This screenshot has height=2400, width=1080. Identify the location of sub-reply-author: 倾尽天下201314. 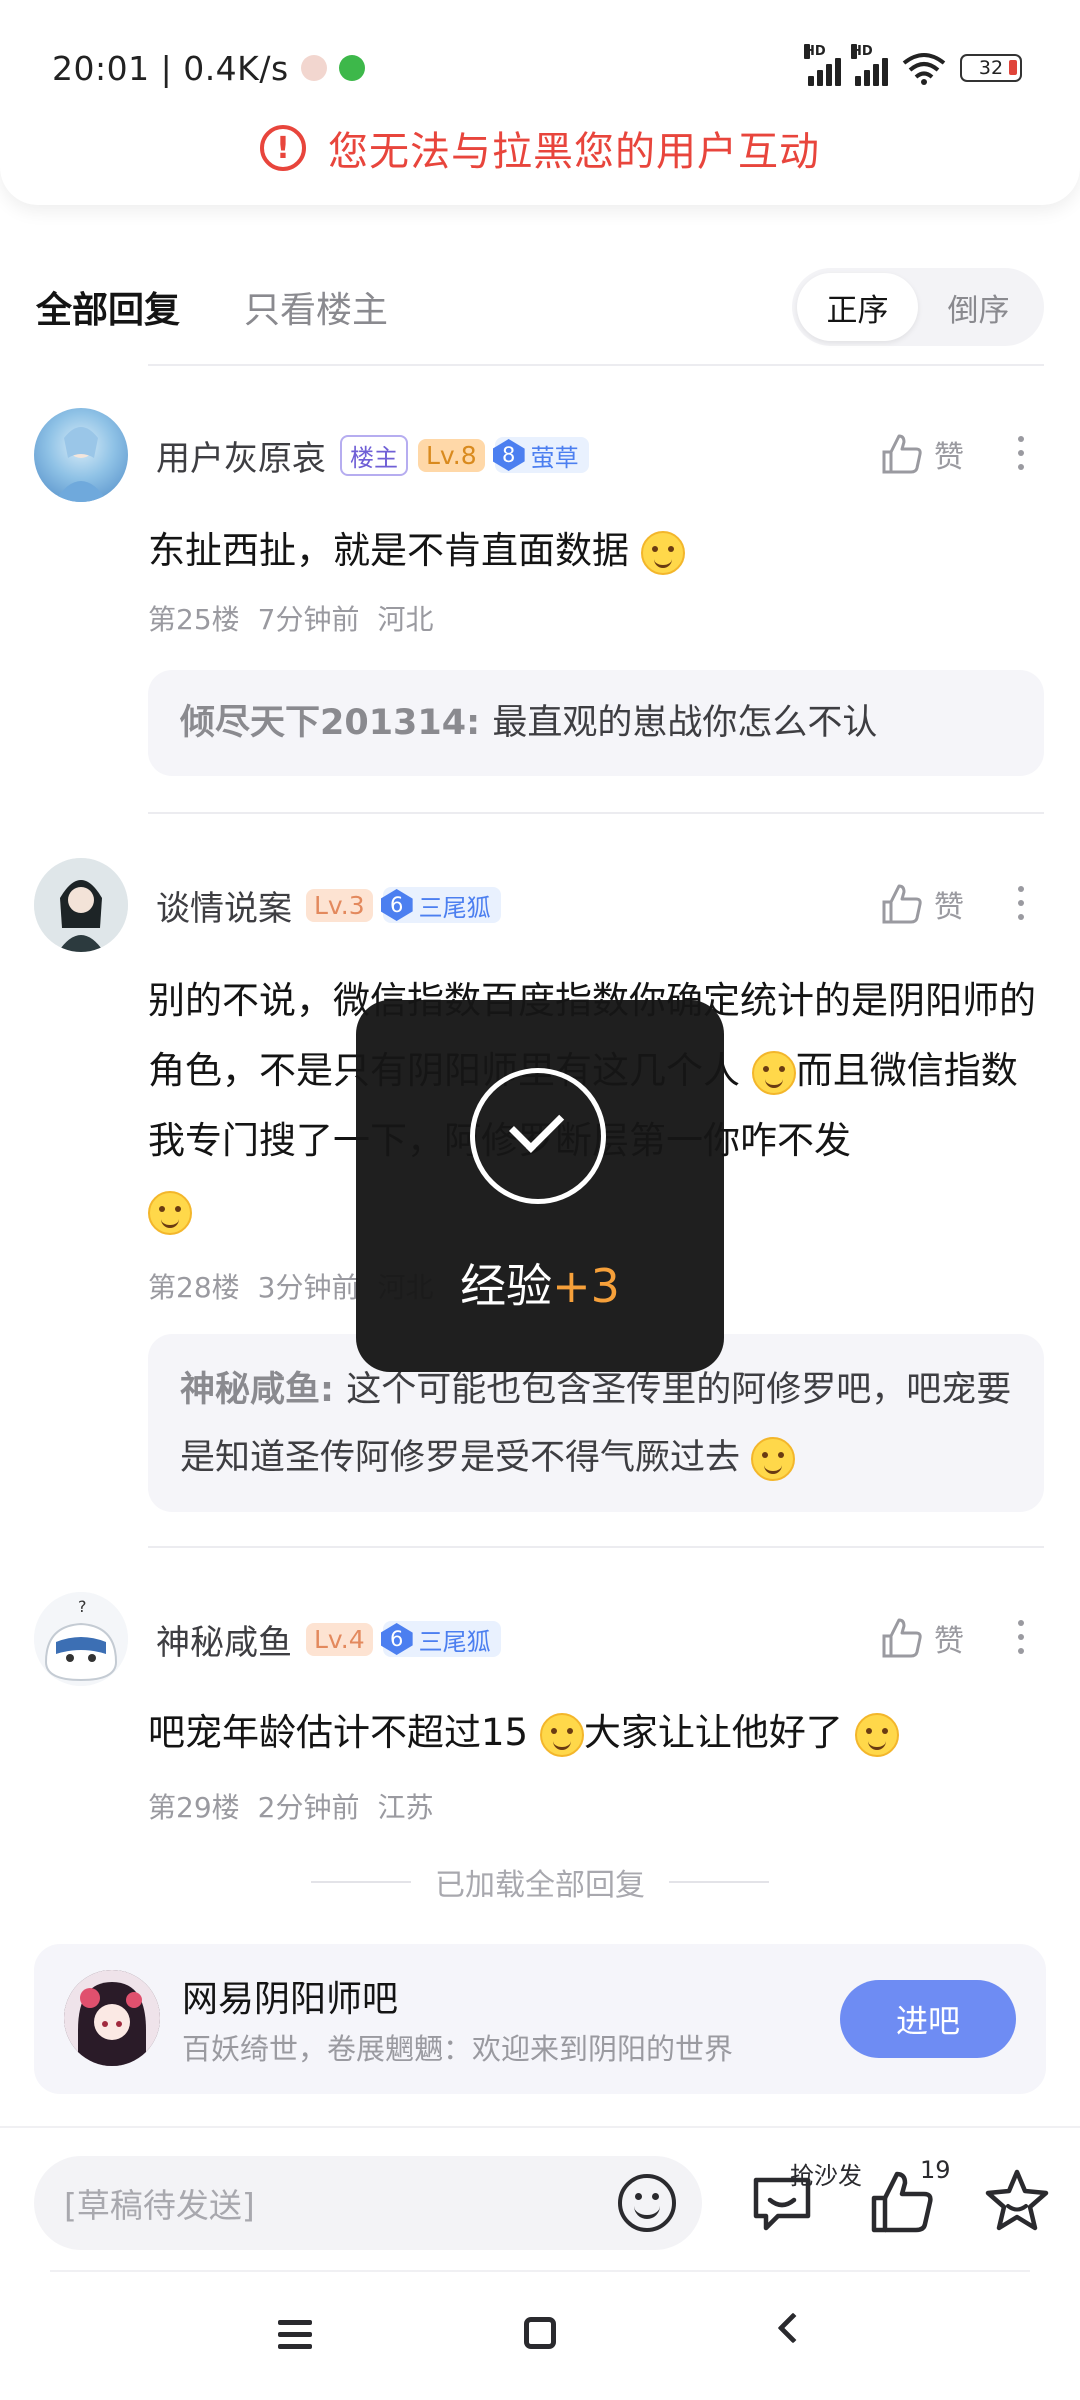
(323, 723).